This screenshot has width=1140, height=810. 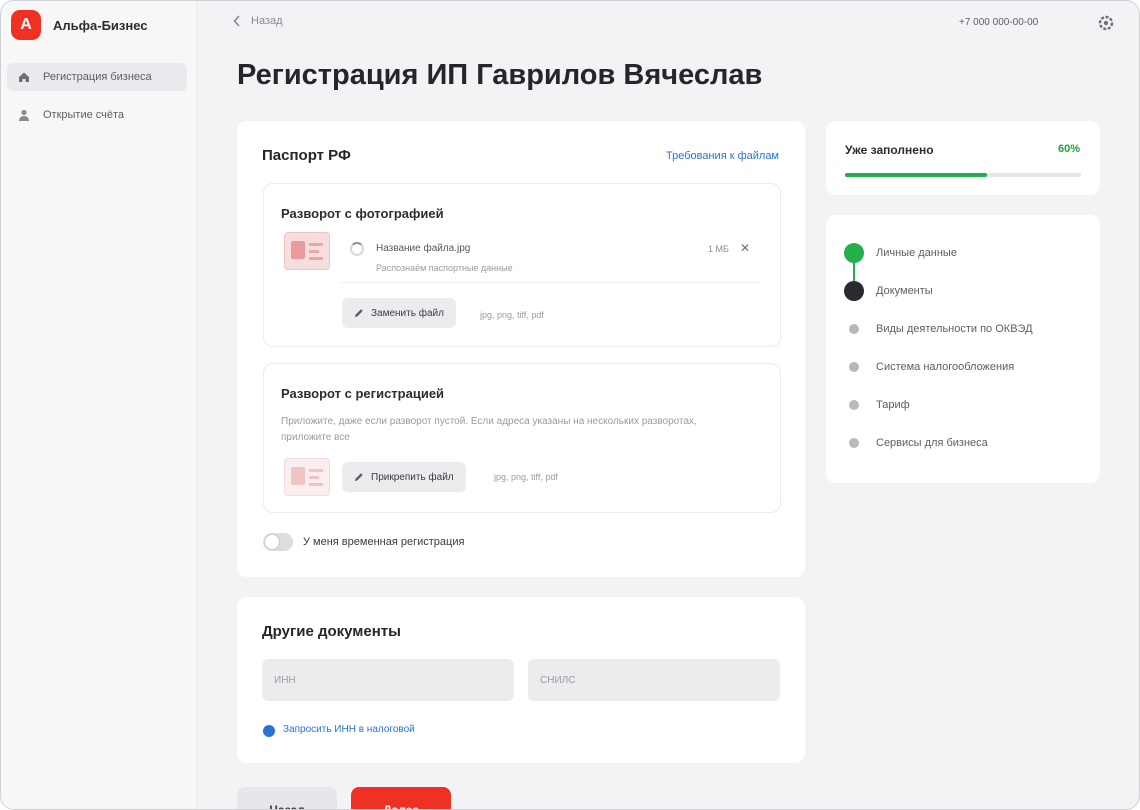 I want to click on file-status: Распознаём паспортные данные, so click(x=444, y=268).